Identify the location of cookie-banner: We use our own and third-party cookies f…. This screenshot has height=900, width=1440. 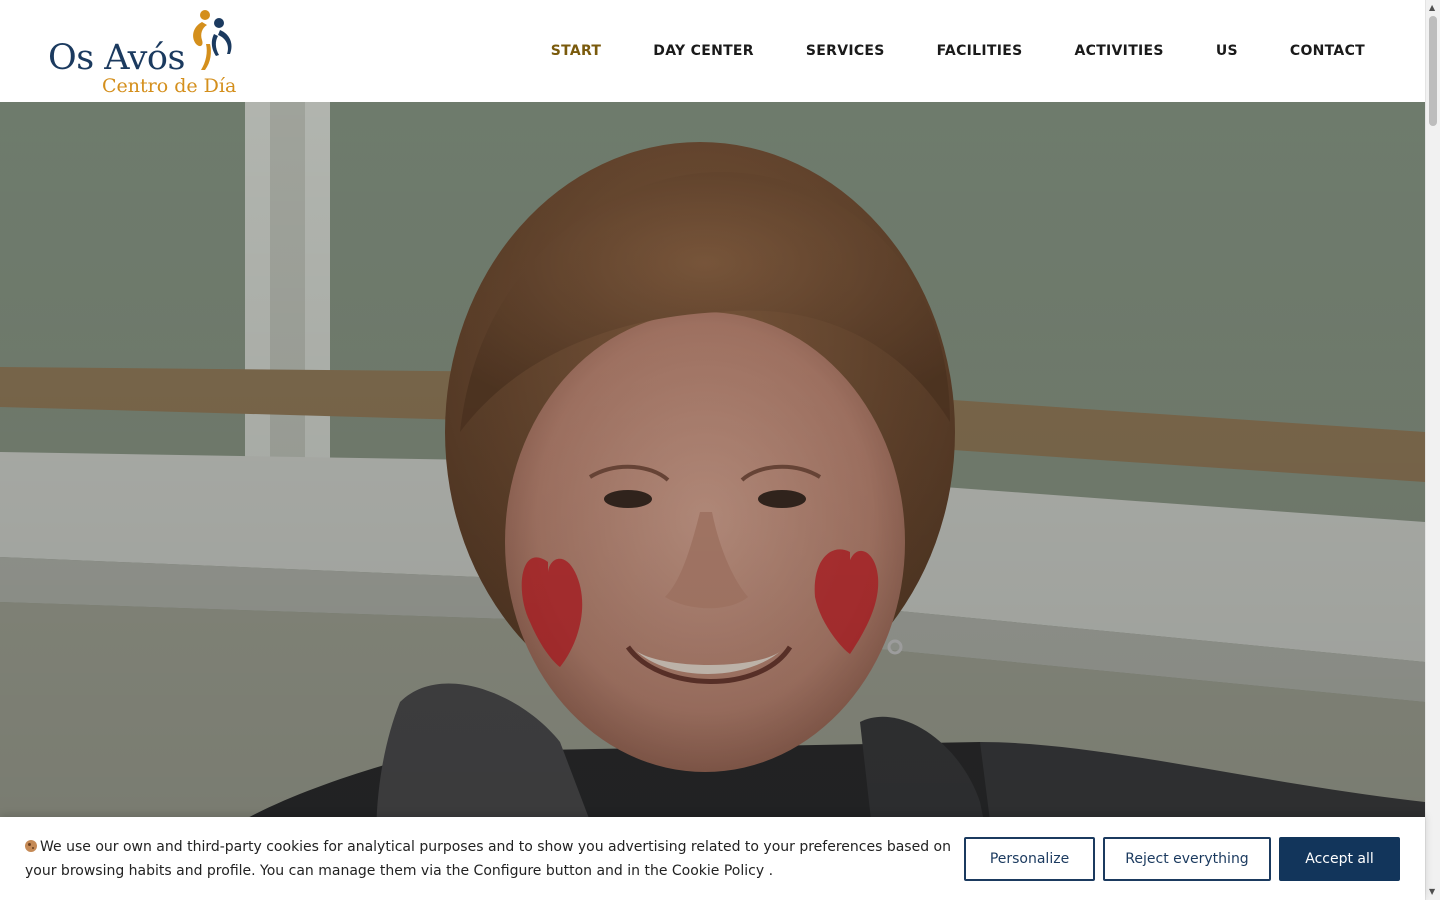
(712, 858).